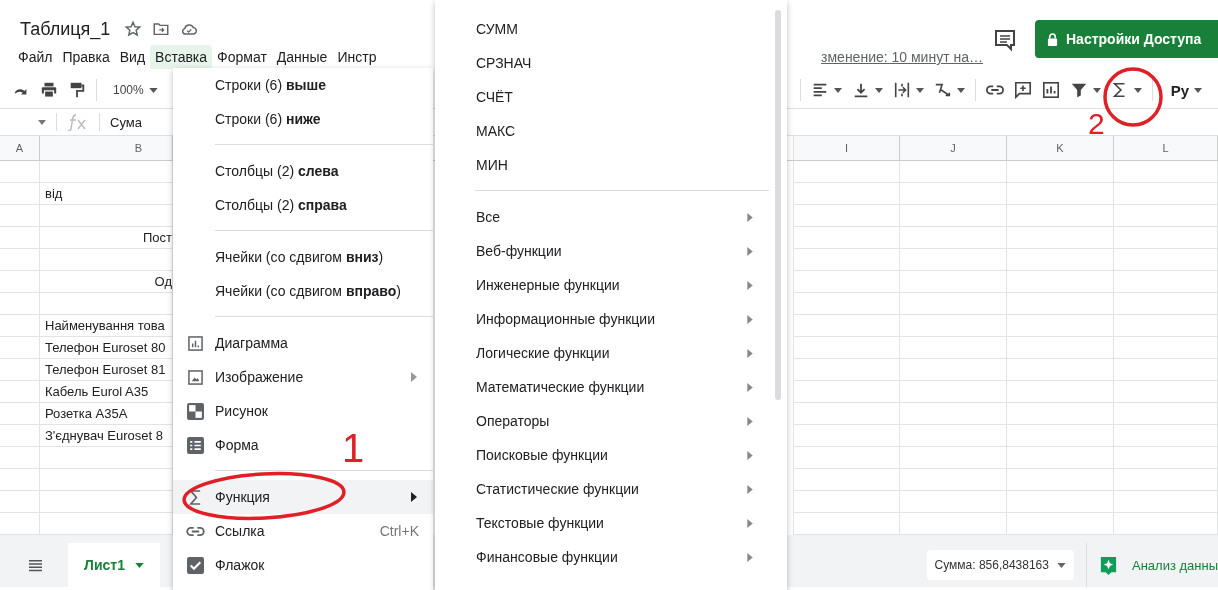  Describe the element at coordinates (611, 319) in the screenshot. I see `menu-item: Информационные функции` at that location.